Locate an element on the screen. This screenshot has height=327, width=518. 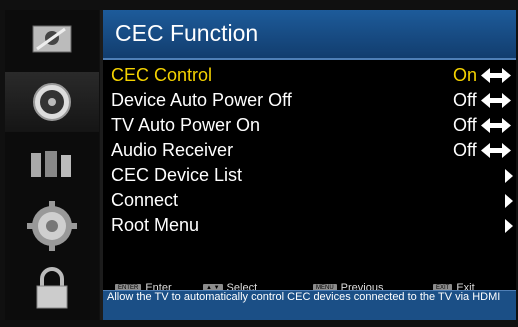
sidebar-item-channel is located at coordinates (52, 164).